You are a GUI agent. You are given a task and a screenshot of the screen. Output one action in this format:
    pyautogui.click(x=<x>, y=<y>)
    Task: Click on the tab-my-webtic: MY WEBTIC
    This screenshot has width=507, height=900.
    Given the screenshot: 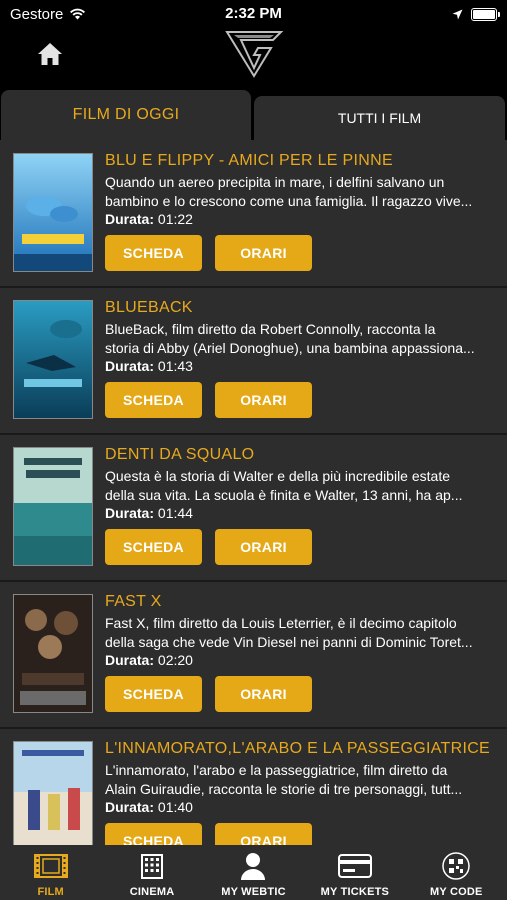 What is the action you would take?
    pyautogui.click(x=253, y=872)
    